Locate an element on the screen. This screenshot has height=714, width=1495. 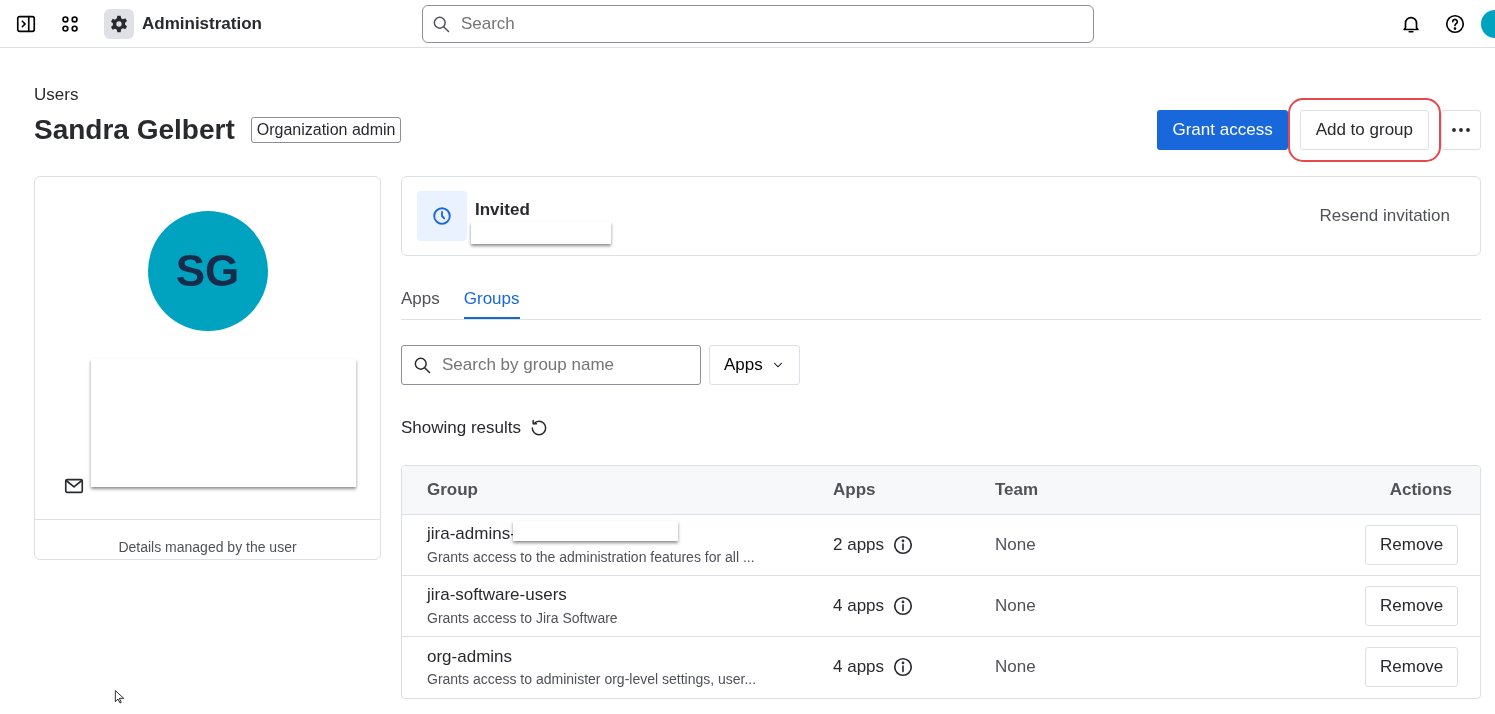
more-icon is located at coordinates (1461, 130).